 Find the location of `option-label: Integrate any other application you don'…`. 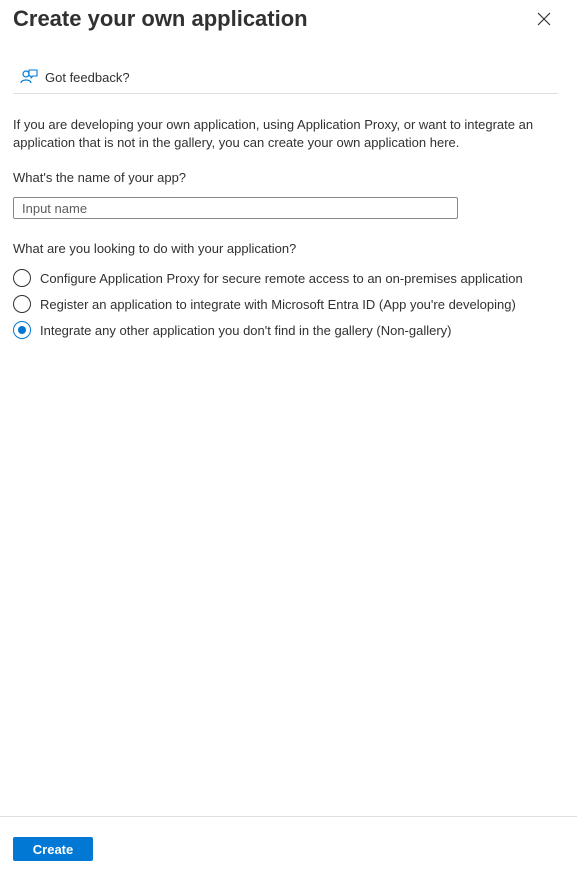

option-label: Integrate any other application you don'… is located at coordinates (246, 330).